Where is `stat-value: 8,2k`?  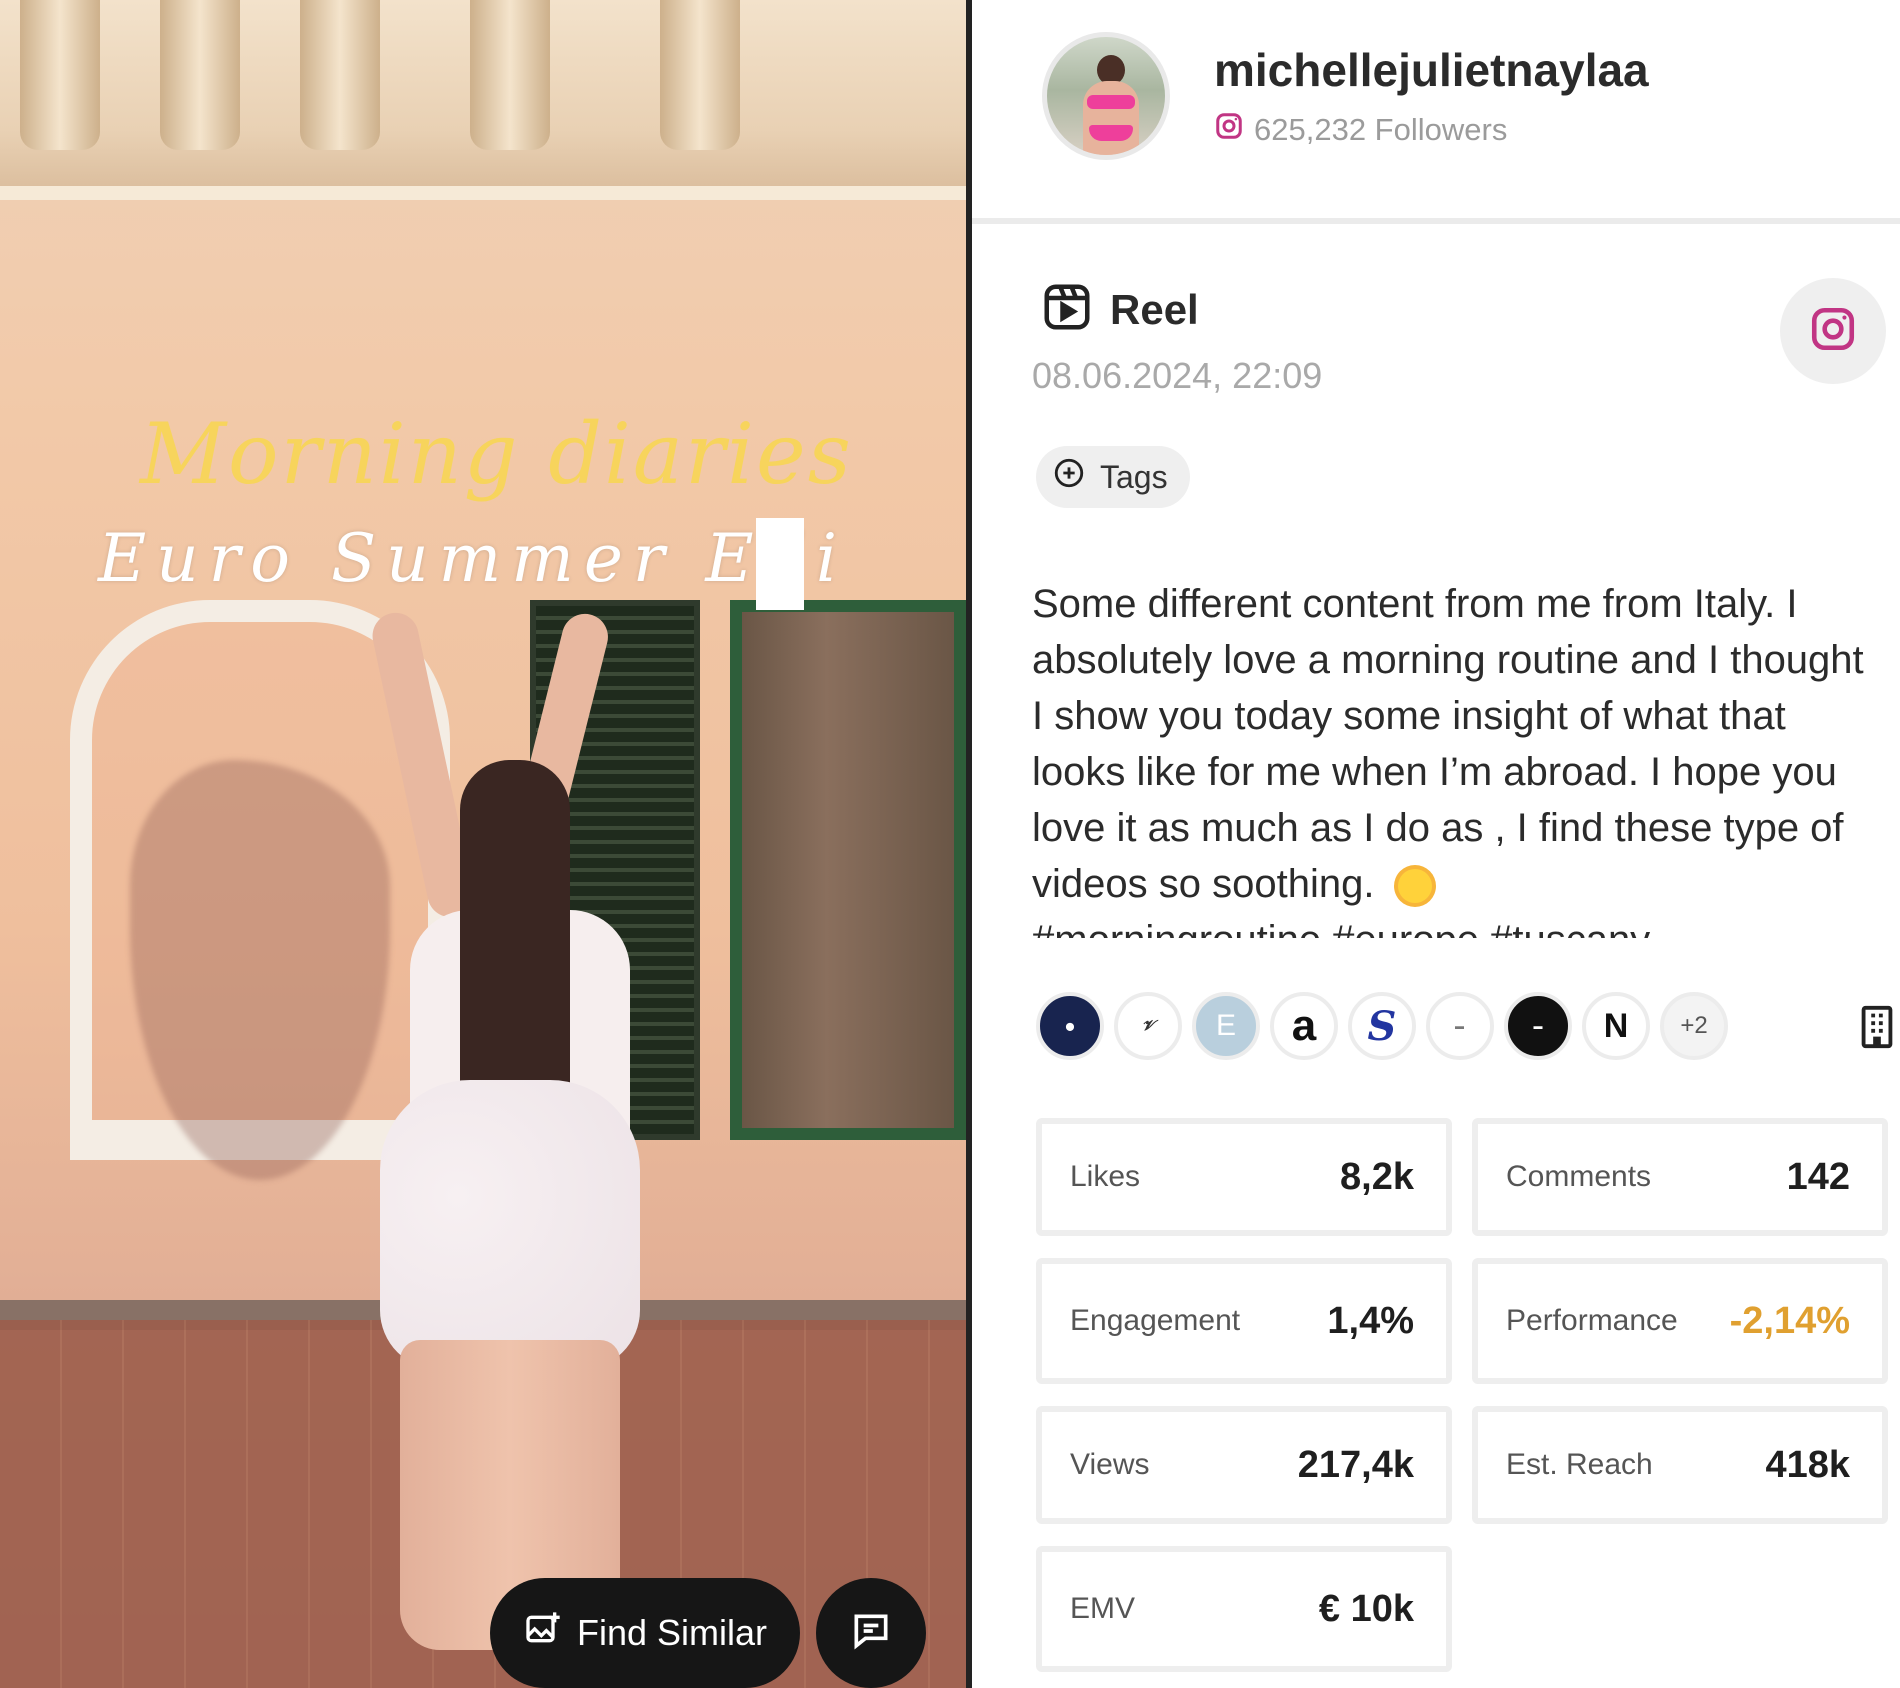
stat-value: 8,2k is located at coordinates (1377, 1176).